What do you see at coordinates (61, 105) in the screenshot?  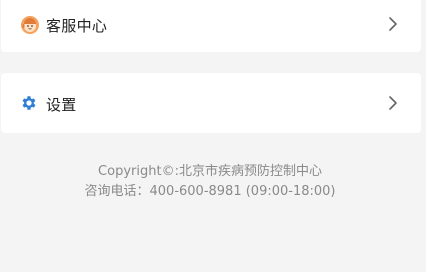 I see `menu-item-label: 设置` at bounding box center [61, 105].